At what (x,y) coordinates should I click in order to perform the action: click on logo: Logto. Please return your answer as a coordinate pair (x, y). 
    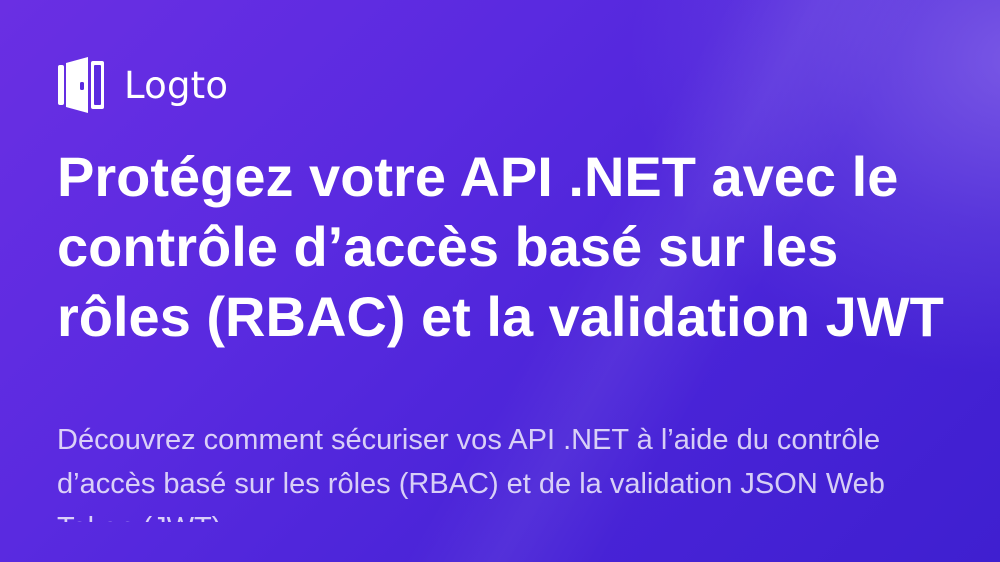
    Looking at the image, I should click on (143, 85).